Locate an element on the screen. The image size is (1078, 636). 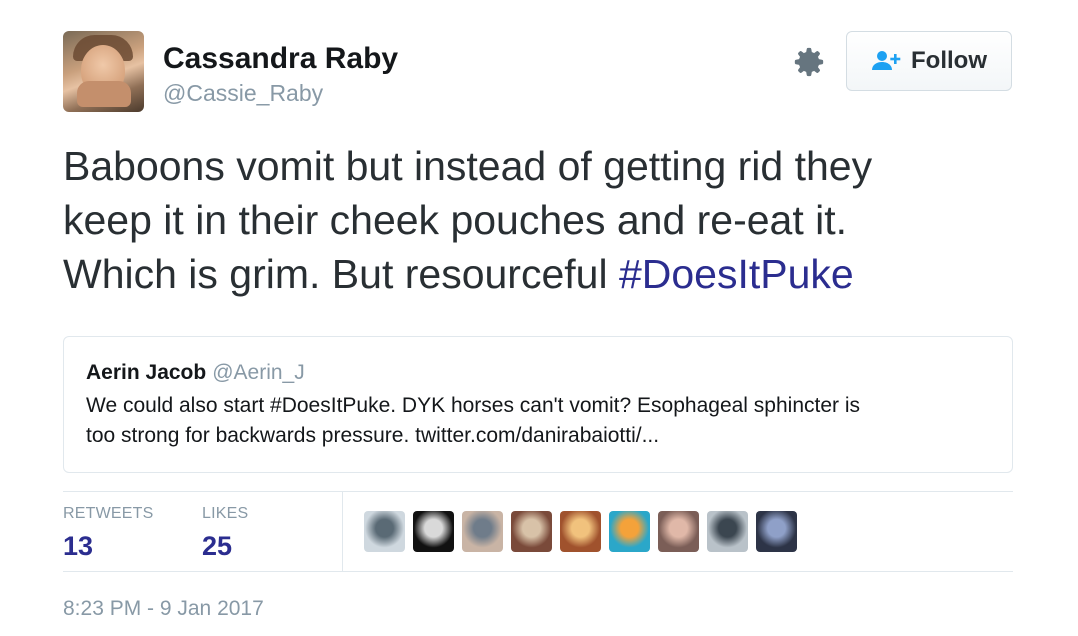
liker-avatars is located at coordinates (580, 531).